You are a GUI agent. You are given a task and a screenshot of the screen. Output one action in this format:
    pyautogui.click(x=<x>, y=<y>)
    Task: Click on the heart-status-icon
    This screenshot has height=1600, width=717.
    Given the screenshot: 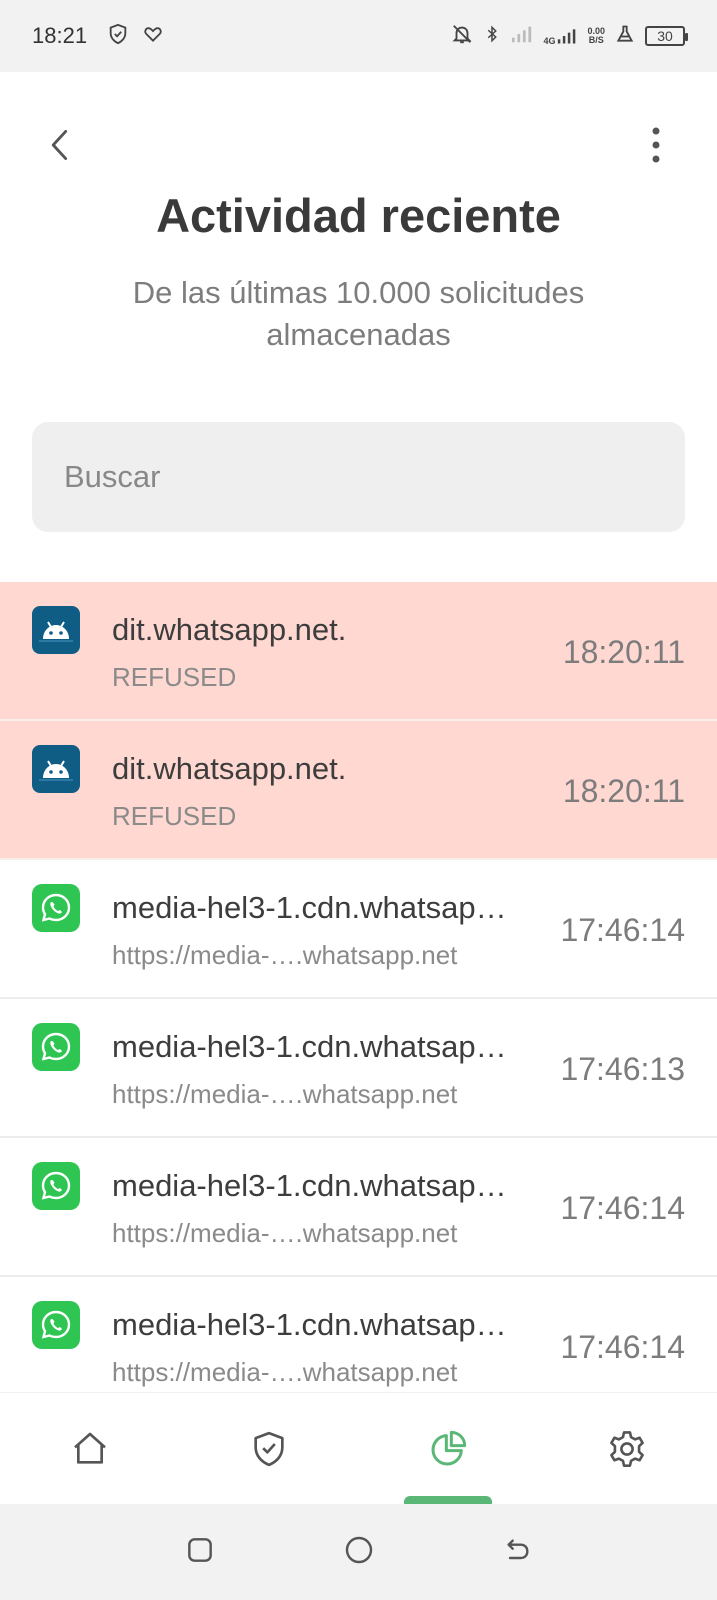 What is the action you would take?
    pyautogui.click(x=153, y=36)
    